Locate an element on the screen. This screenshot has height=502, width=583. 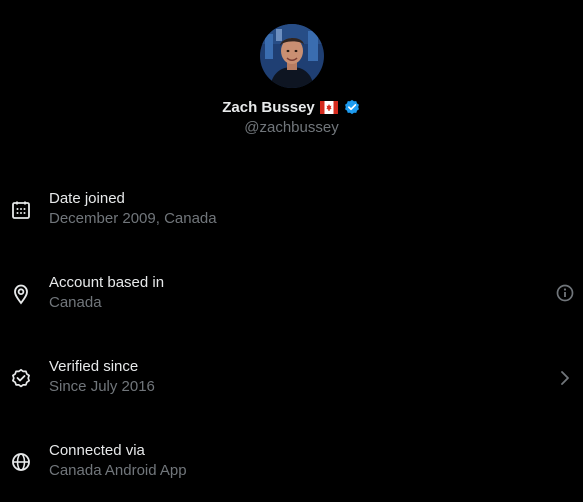
connected-via-label: Connected via is located at coordinates (97, 450).